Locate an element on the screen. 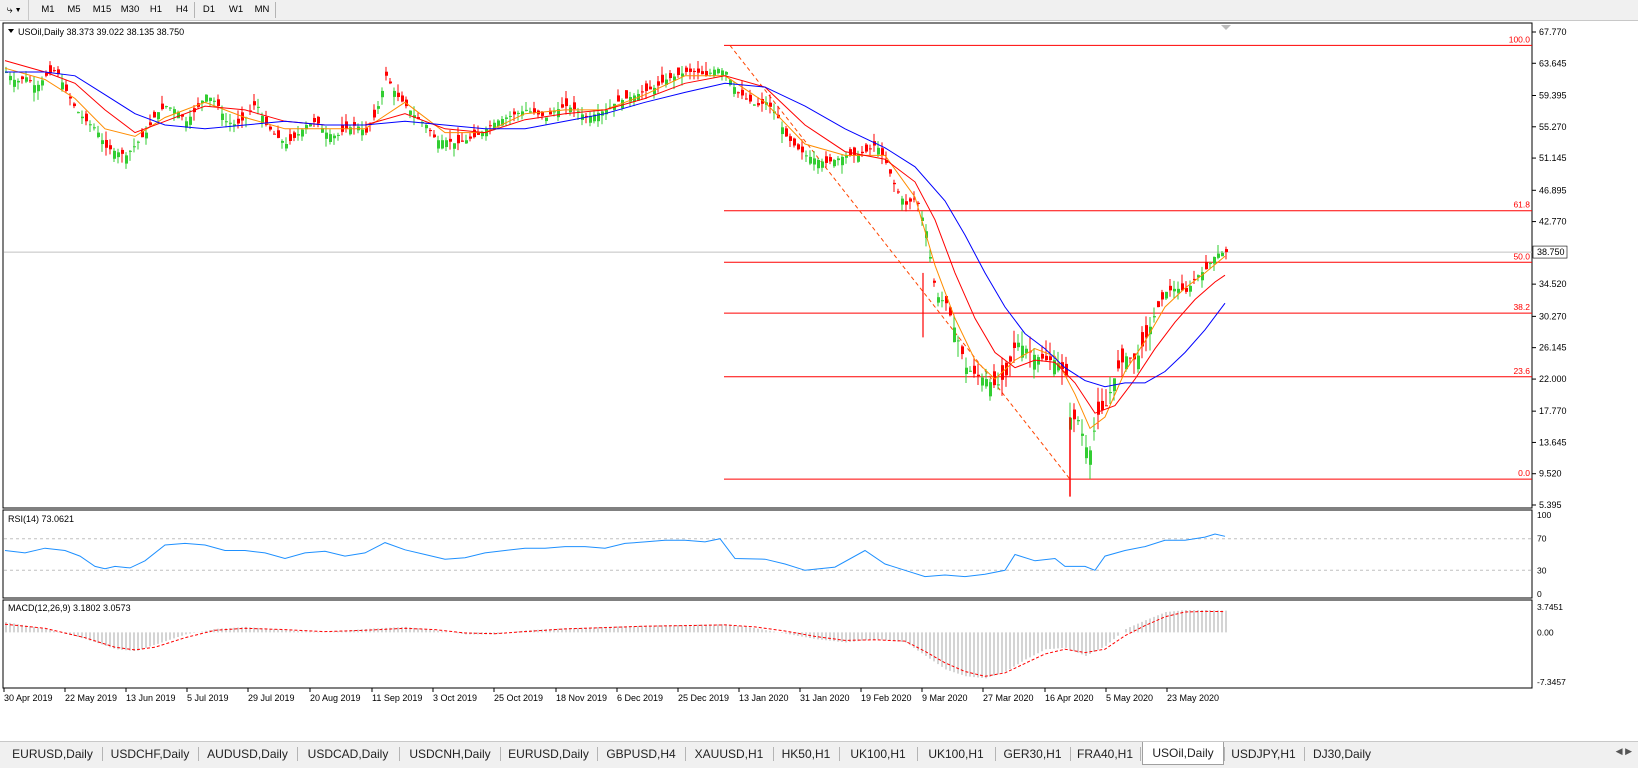 Image resolution: width=1638 pixels, height=768 pixels. current-price-label: 38.750 is located at coordinates (1551, 252).